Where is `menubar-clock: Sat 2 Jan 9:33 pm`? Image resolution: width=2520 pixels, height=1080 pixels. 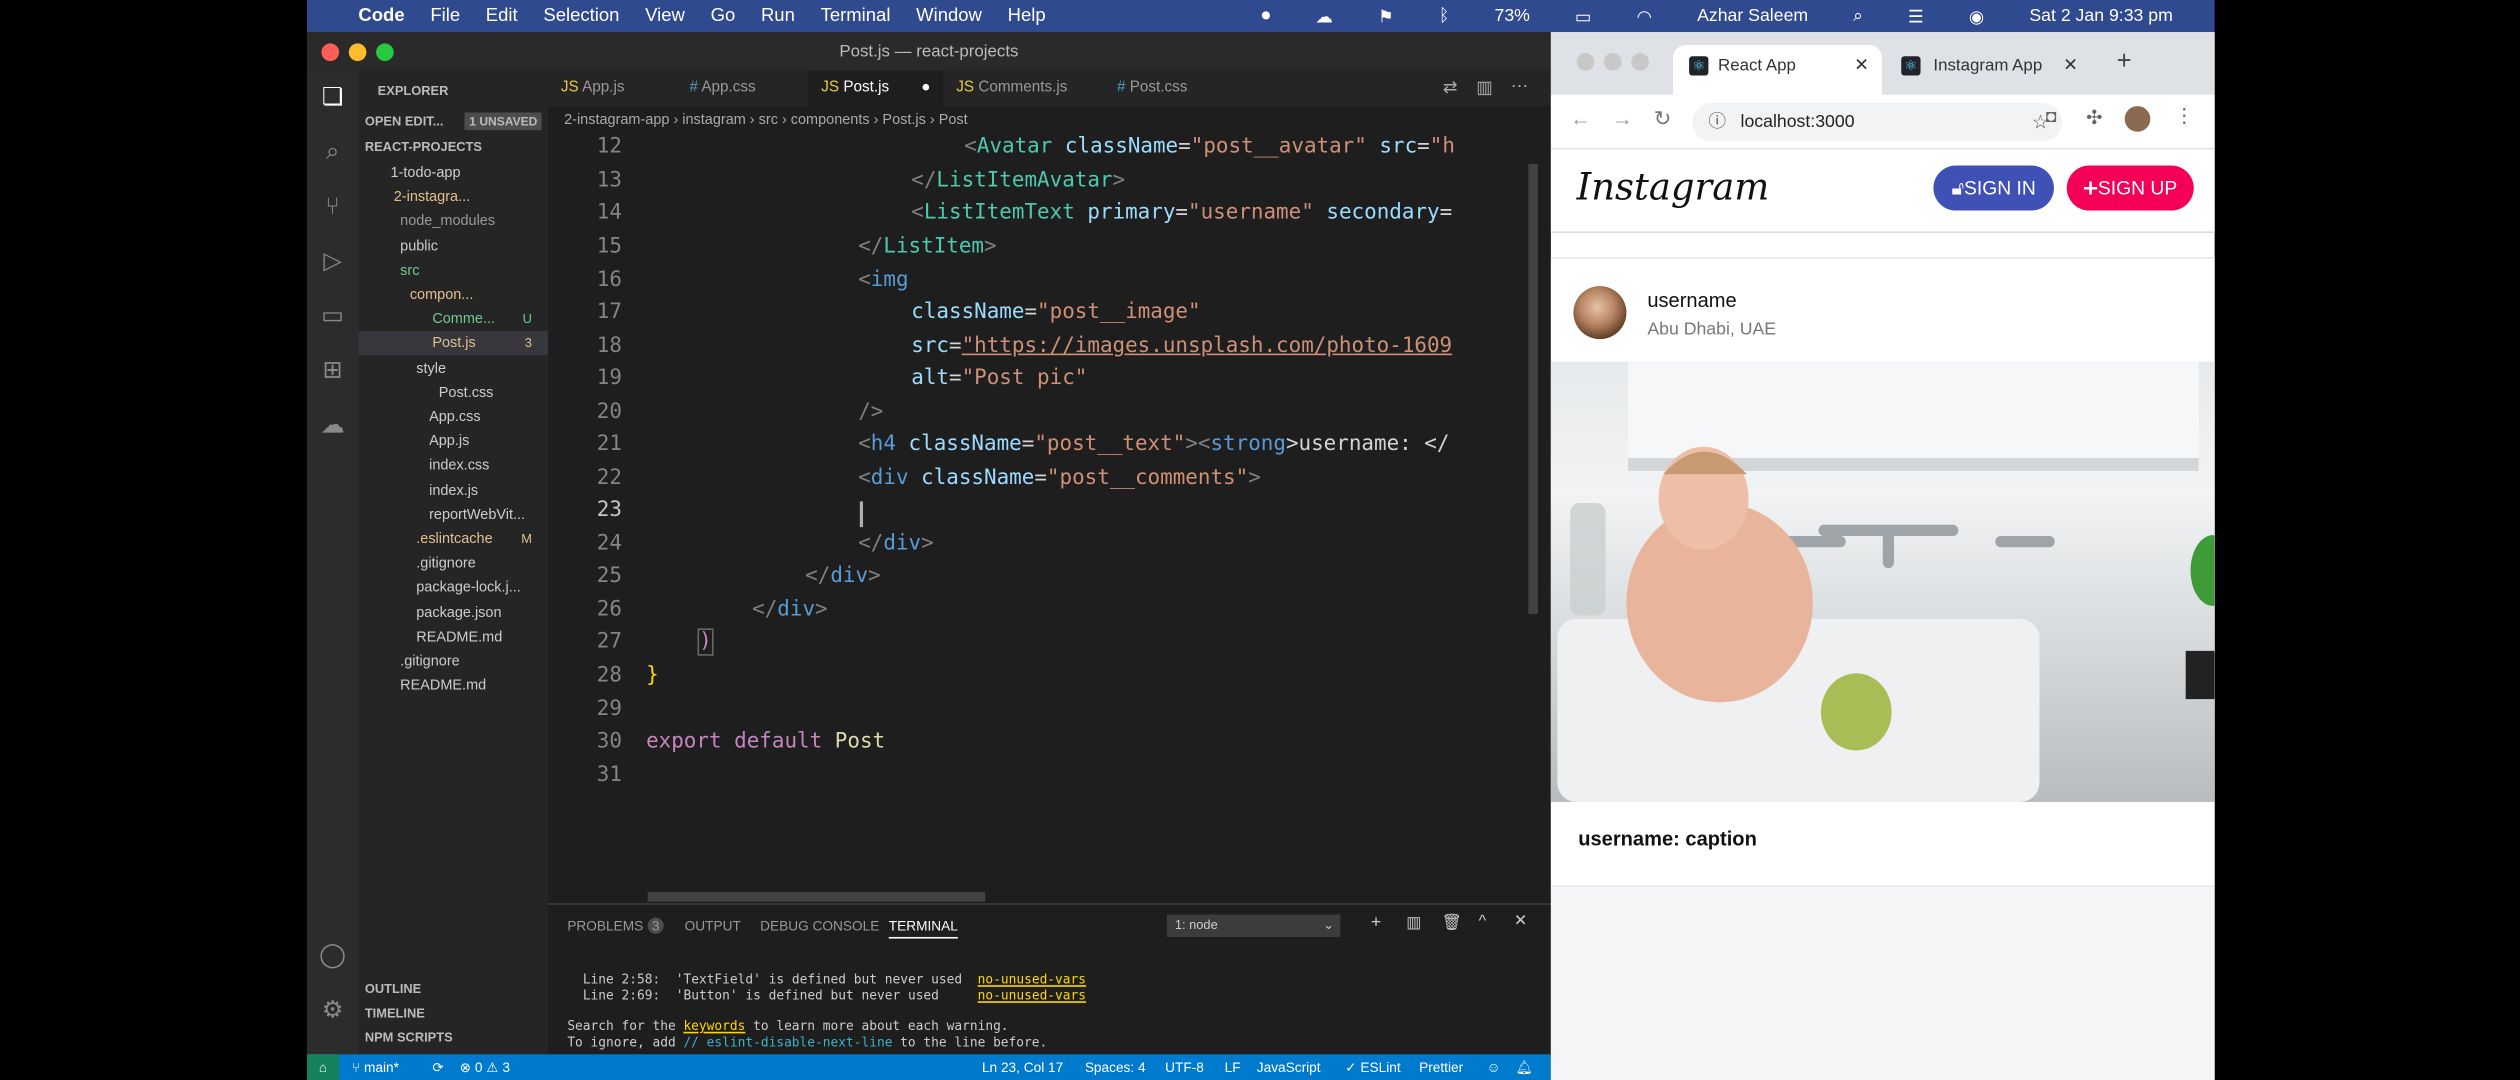 menubar-clock: Sat 2 Jan 9:33 pm is located at coordinates (2100, 15).